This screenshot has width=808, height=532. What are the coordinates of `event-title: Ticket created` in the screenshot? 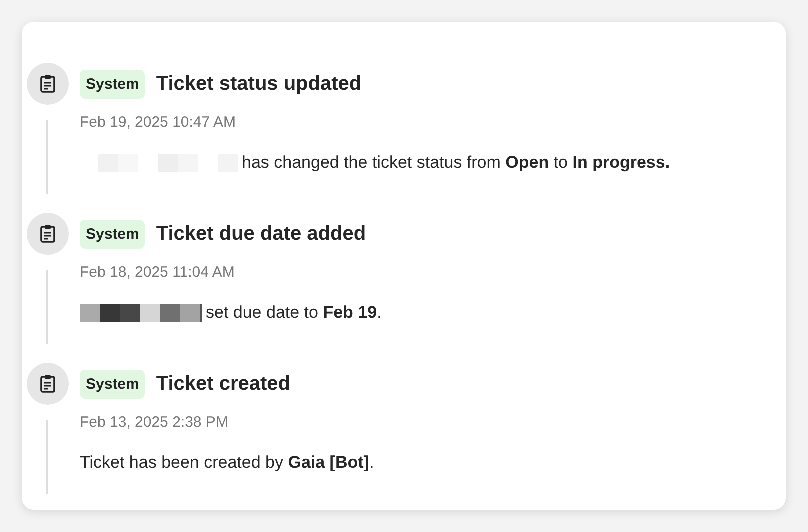 It's located at (223, 384).